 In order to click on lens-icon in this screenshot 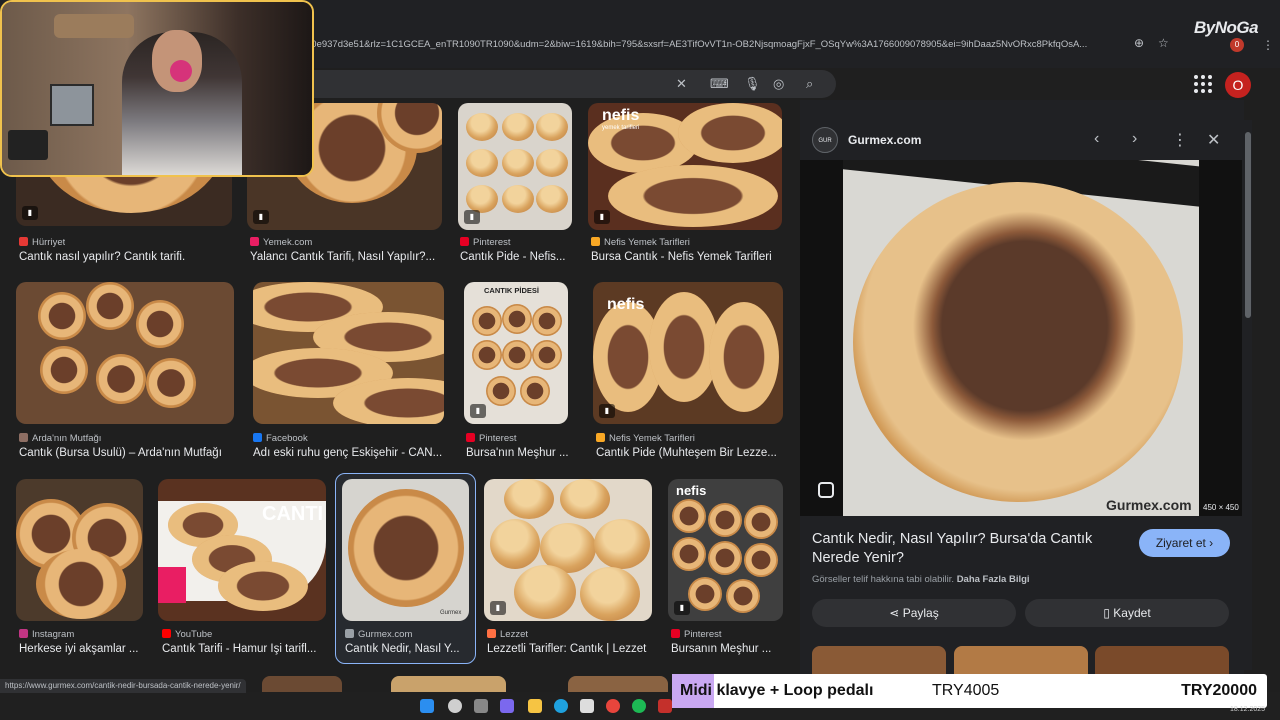, I will do `click(826, 490)`.